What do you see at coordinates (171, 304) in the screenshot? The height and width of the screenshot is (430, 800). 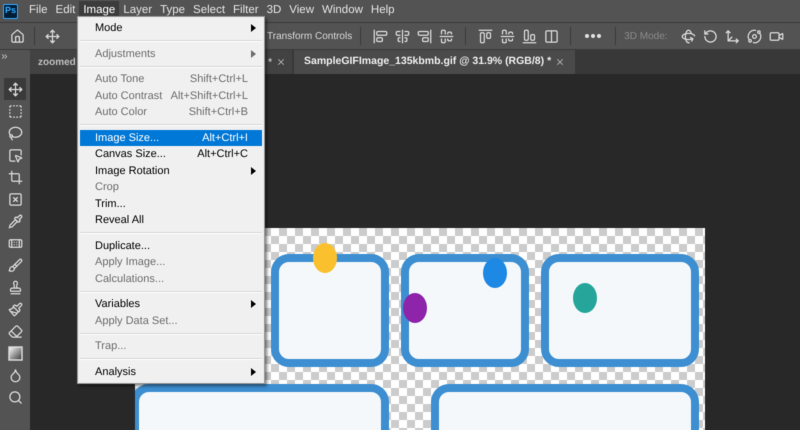 I see `menu-entry: Variables` at bounding box center [171, 304].